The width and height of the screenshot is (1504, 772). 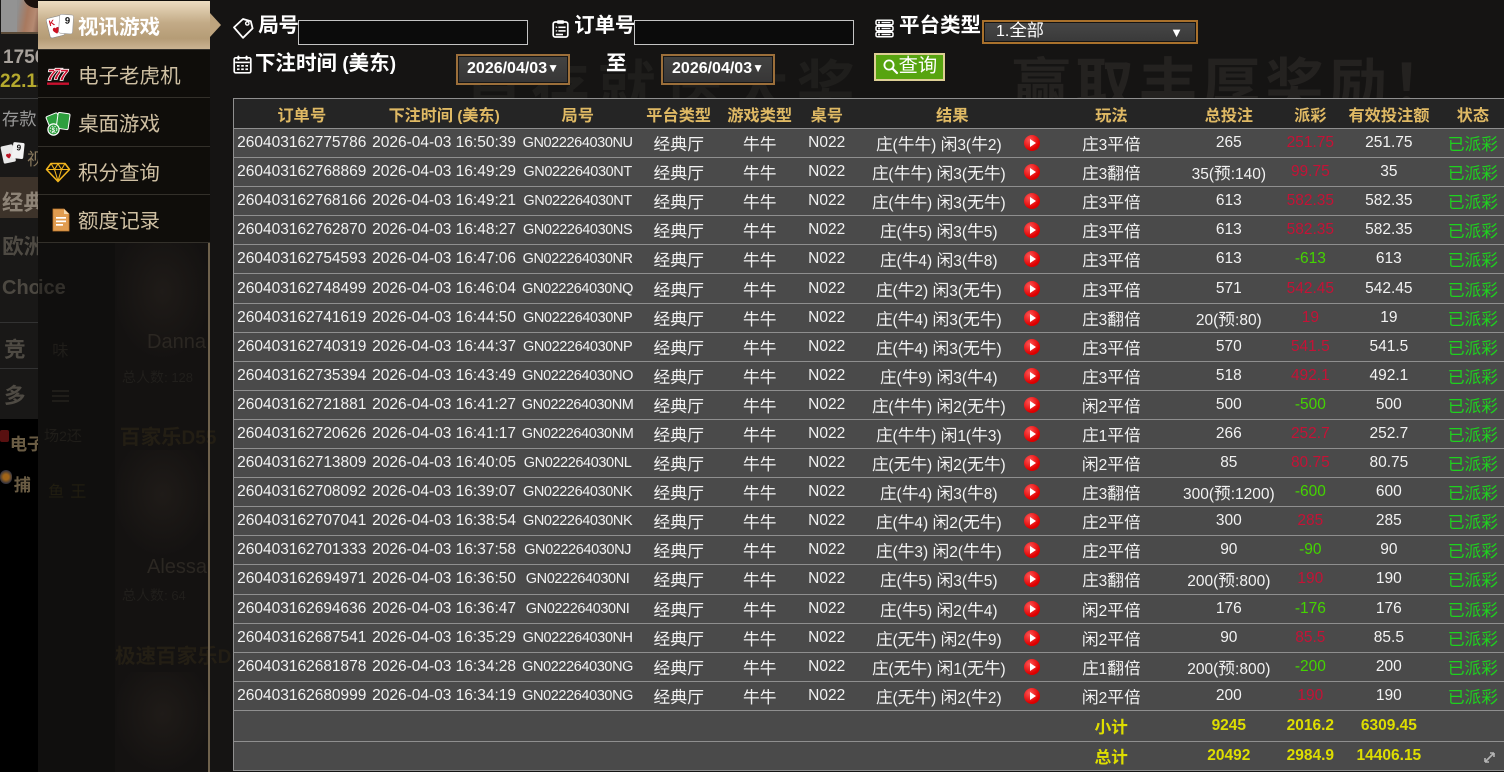 I want to click on svg-text: 9, so click(x=67, y=21).